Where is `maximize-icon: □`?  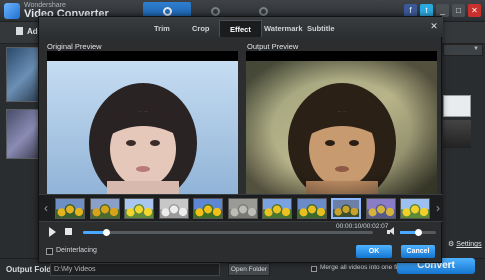 maximize-icon: □ is located at coordinates (458, 10).